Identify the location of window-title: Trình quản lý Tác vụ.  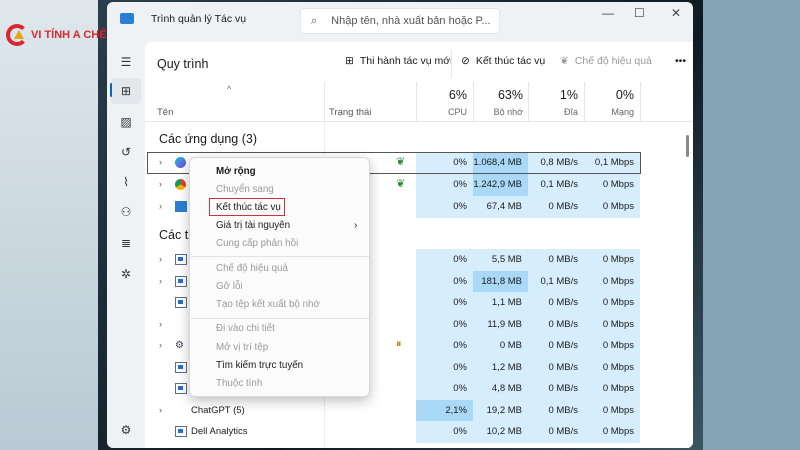
(199, 19).